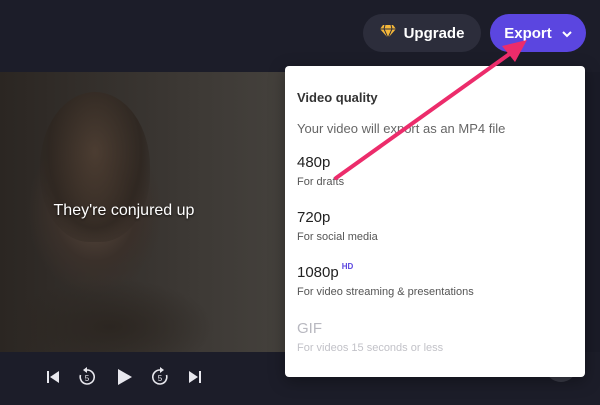 This screenshot has height=405, width=600. I want to click on skip-back-icon, so click(53, 377).